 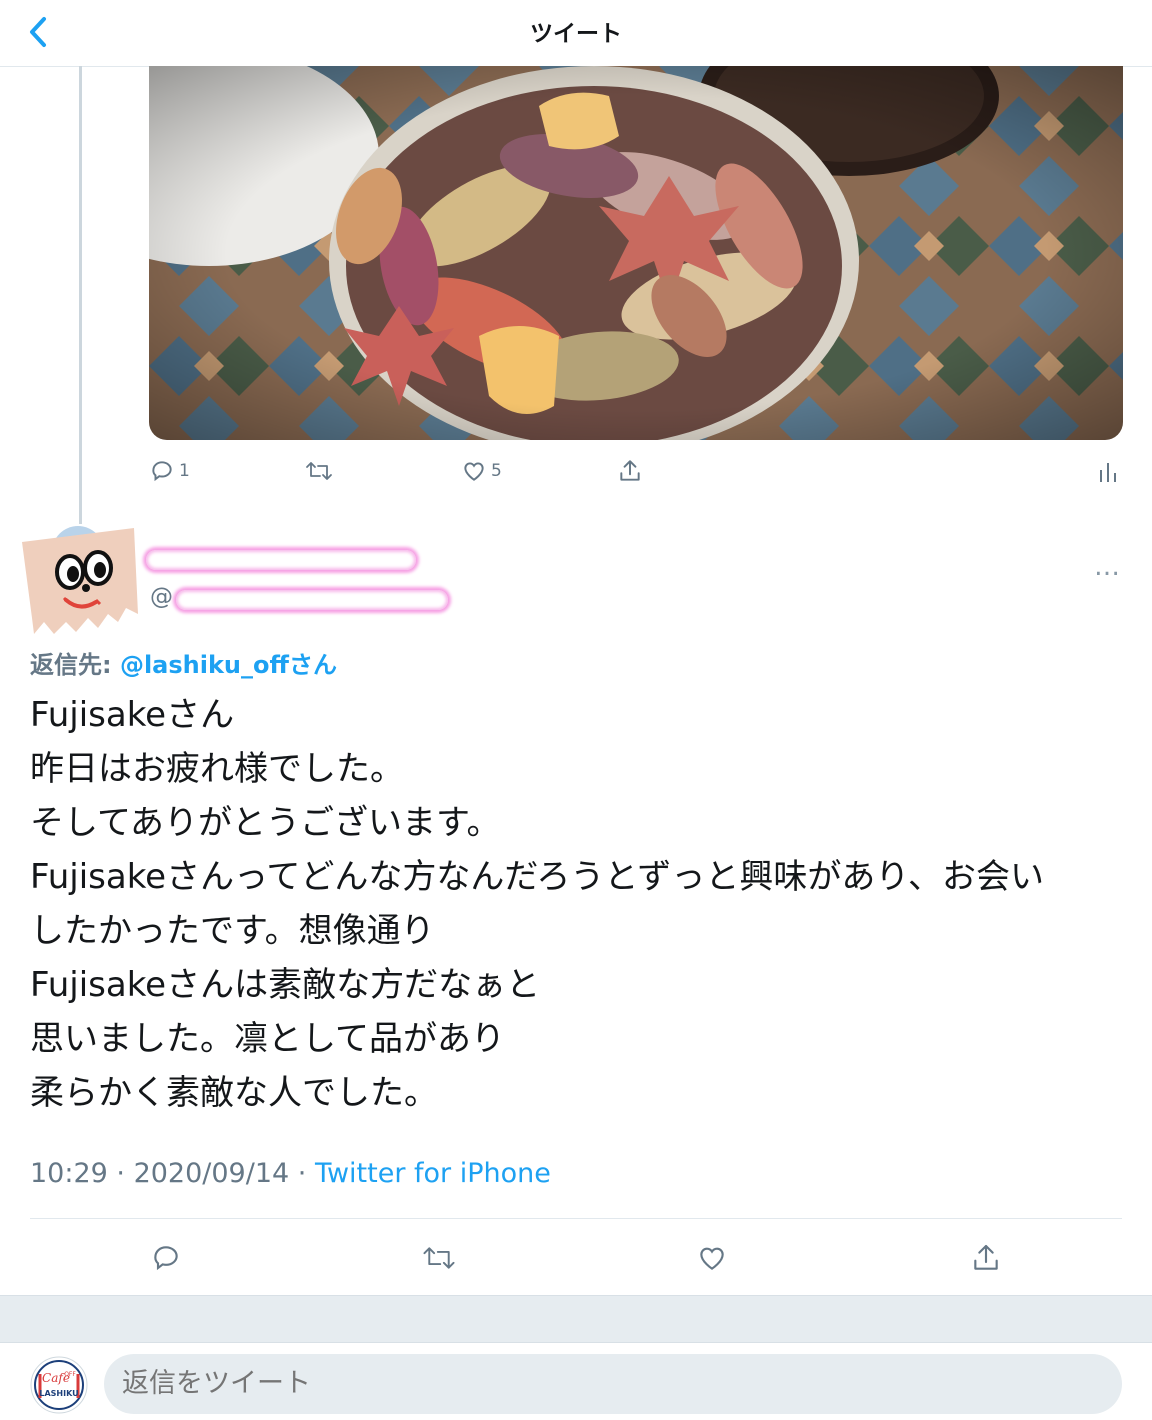 I want to click on reply-count: 1, so click(x=184, y=471).